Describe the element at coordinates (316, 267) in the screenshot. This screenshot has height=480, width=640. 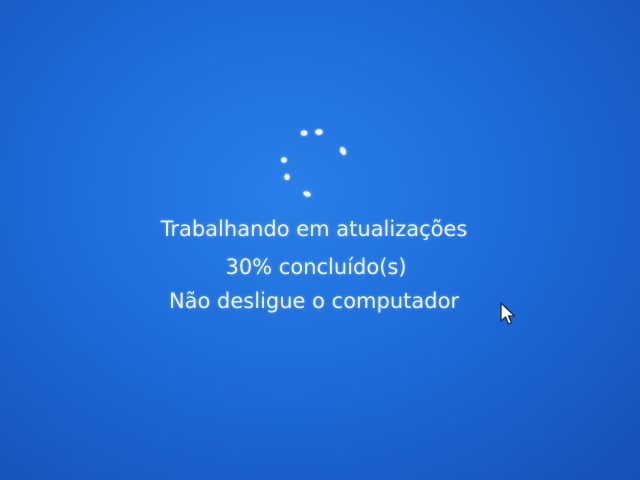
I see `progress-text: 30% concluído(s)` at that location.